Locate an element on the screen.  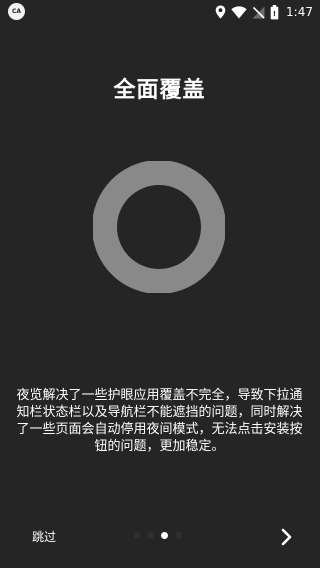
page-indicator is located at coordinates (157, 535).